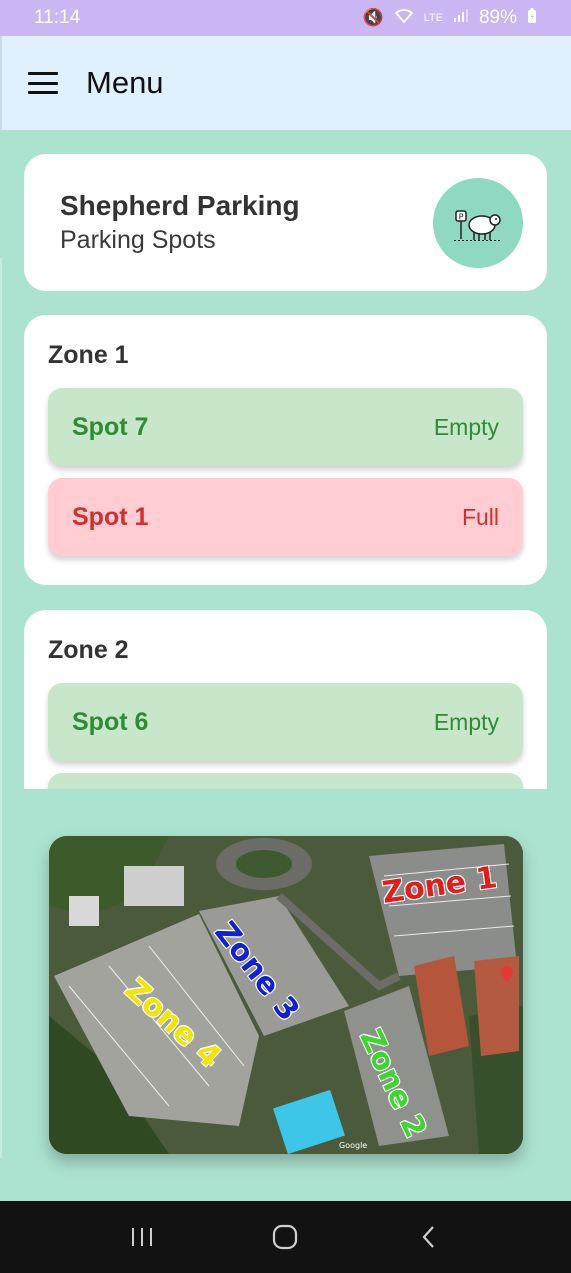  I want to click on back-icon, so click(429, 1237).